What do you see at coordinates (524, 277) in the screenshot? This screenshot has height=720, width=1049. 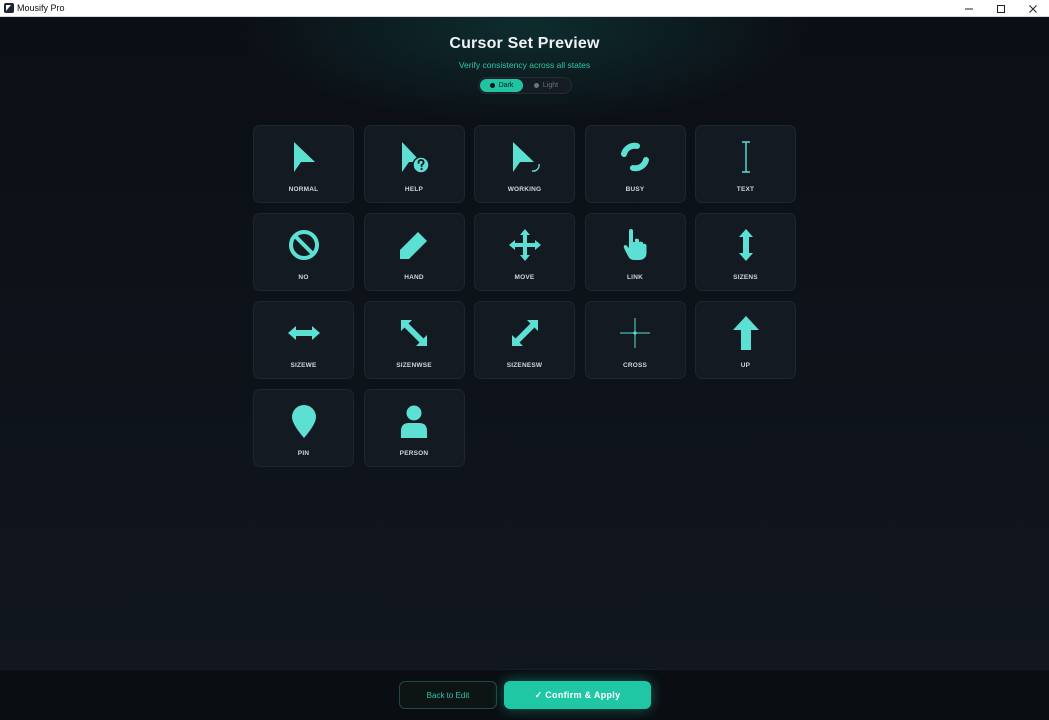 I see `cursor-label: MOVE` at bounding box center [524, 277].